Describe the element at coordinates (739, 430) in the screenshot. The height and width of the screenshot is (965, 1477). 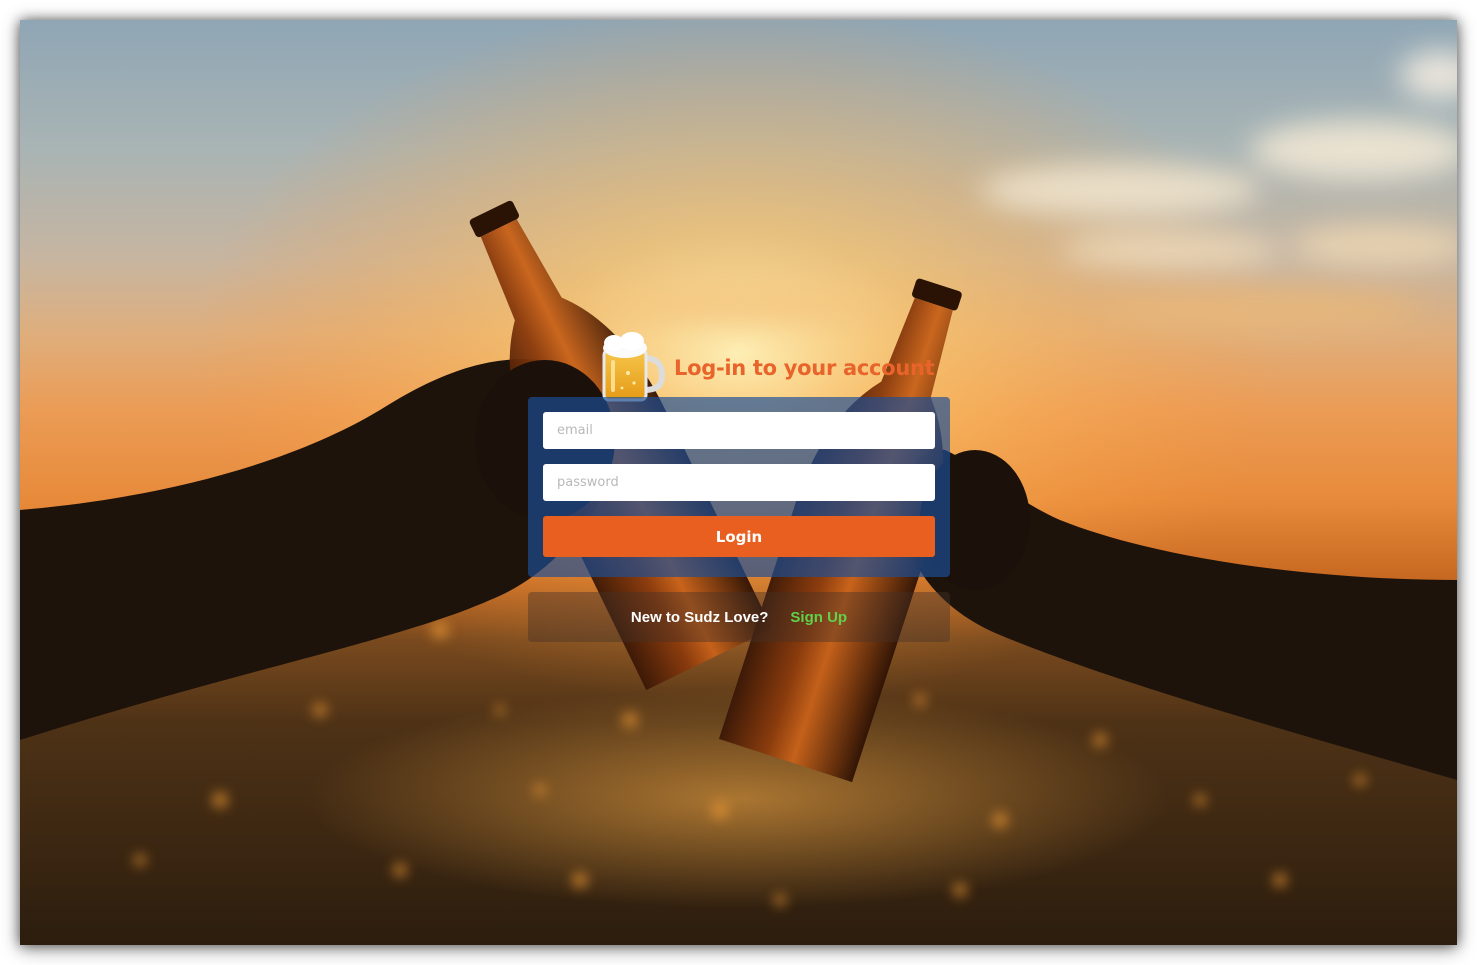
I see `email-field` at that location.